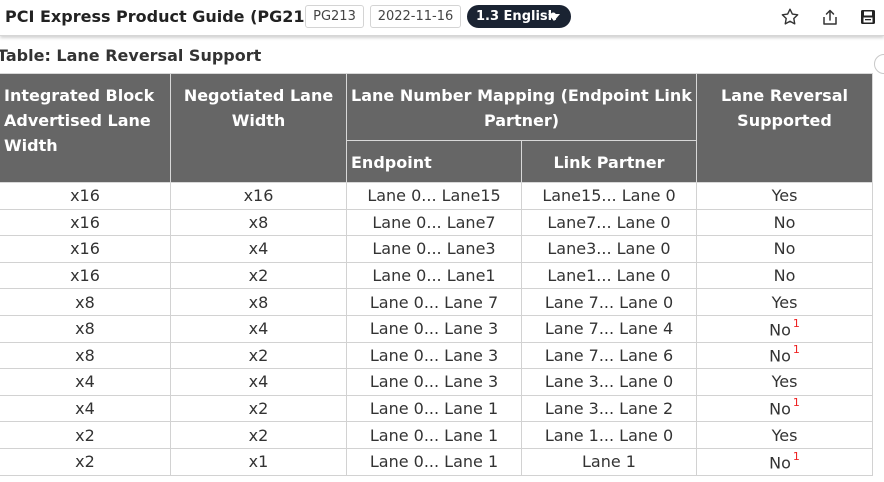 This screenshot has height=482, width=884. I want to click on cell-link-partner: Lane 3... Lane 2, so click(609, 408).